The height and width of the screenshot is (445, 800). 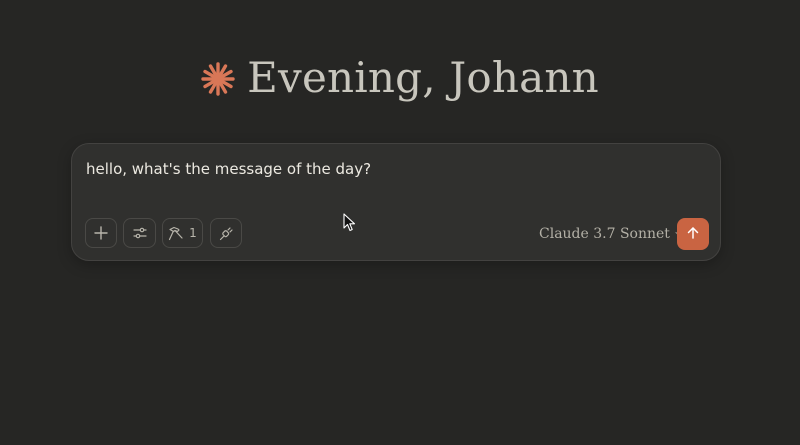 I want to click on style-settings-button, so click(x=139, y=233).